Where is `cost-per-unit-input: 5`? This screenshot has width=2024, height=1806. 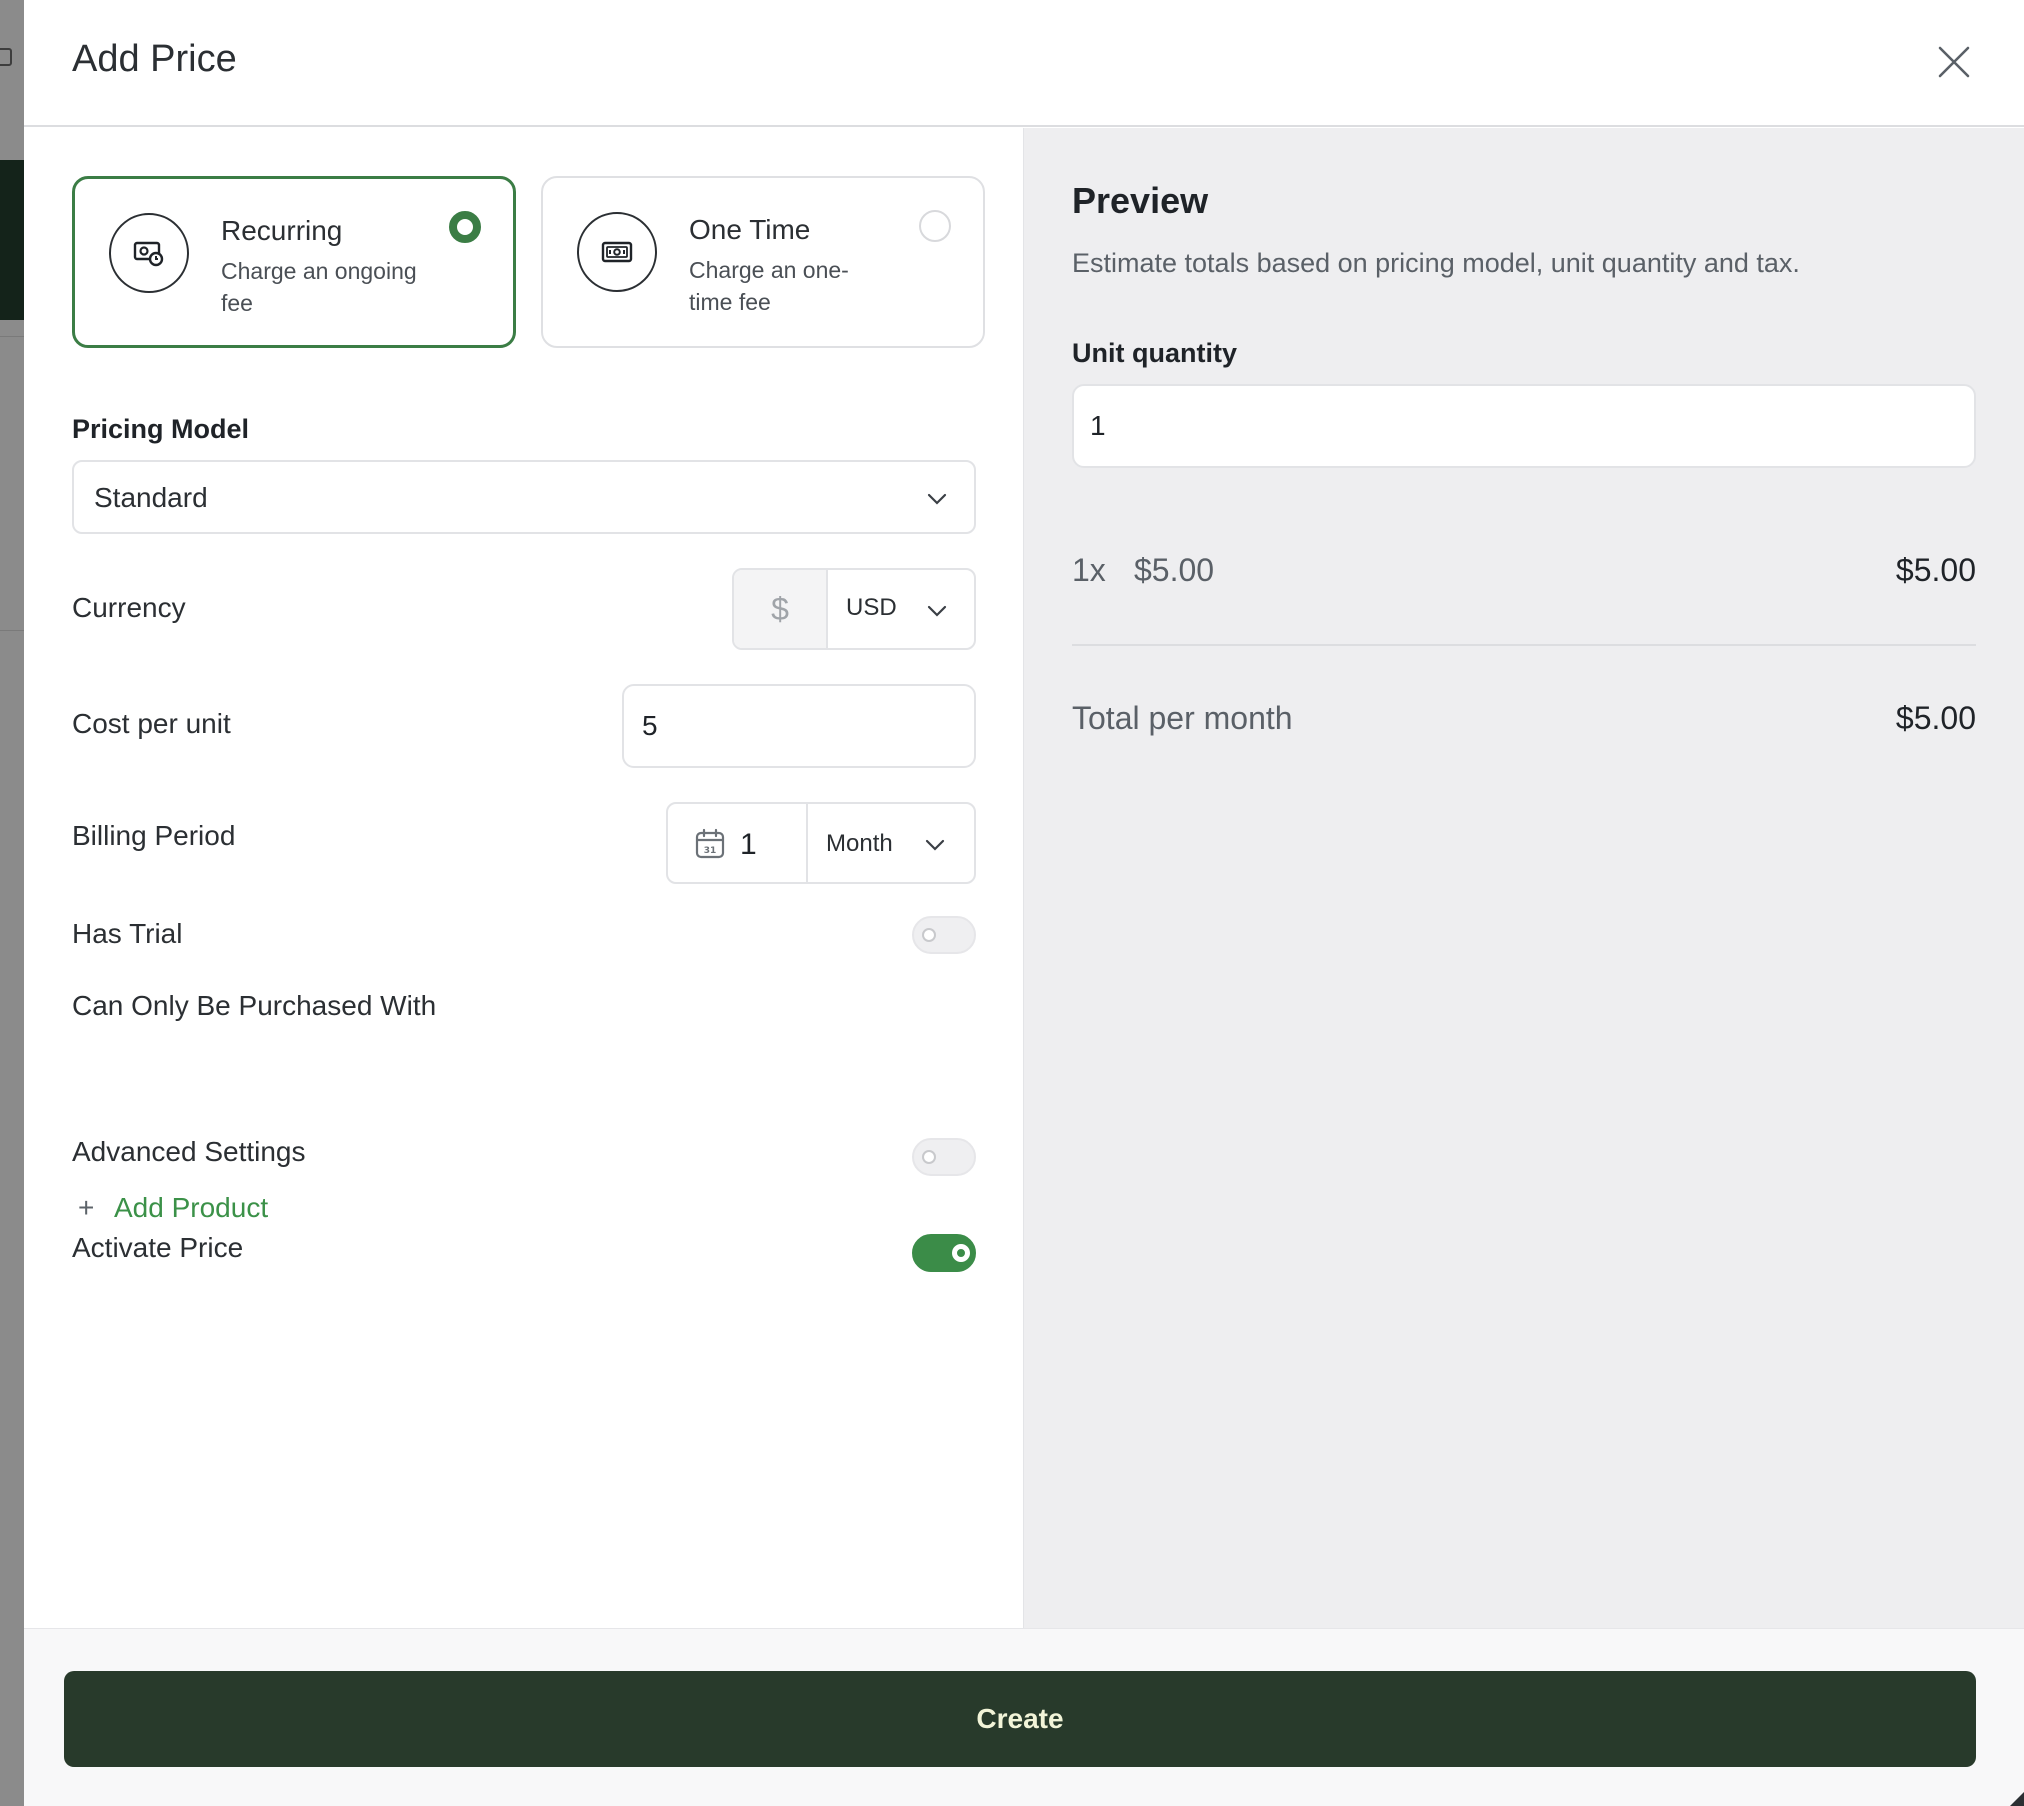 cost-per-unit-input: 5 is located at coordinates (799, 726).